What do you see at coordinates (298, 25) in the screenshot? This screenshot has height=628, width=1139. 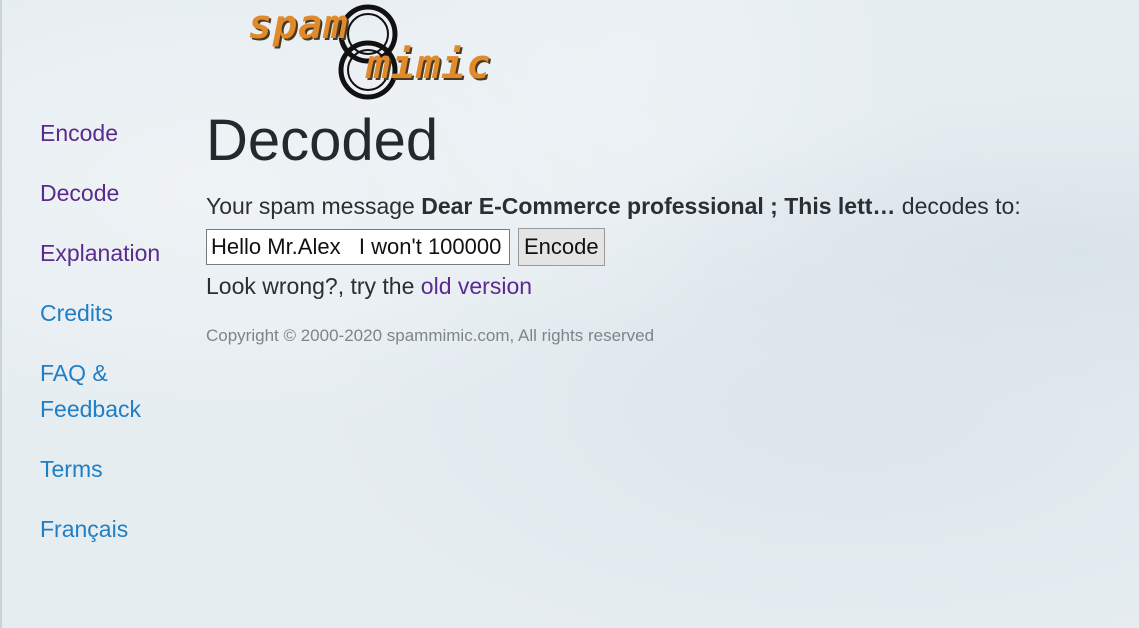 I see `logo-word-spam: spam` at bounding box center [298, 25].